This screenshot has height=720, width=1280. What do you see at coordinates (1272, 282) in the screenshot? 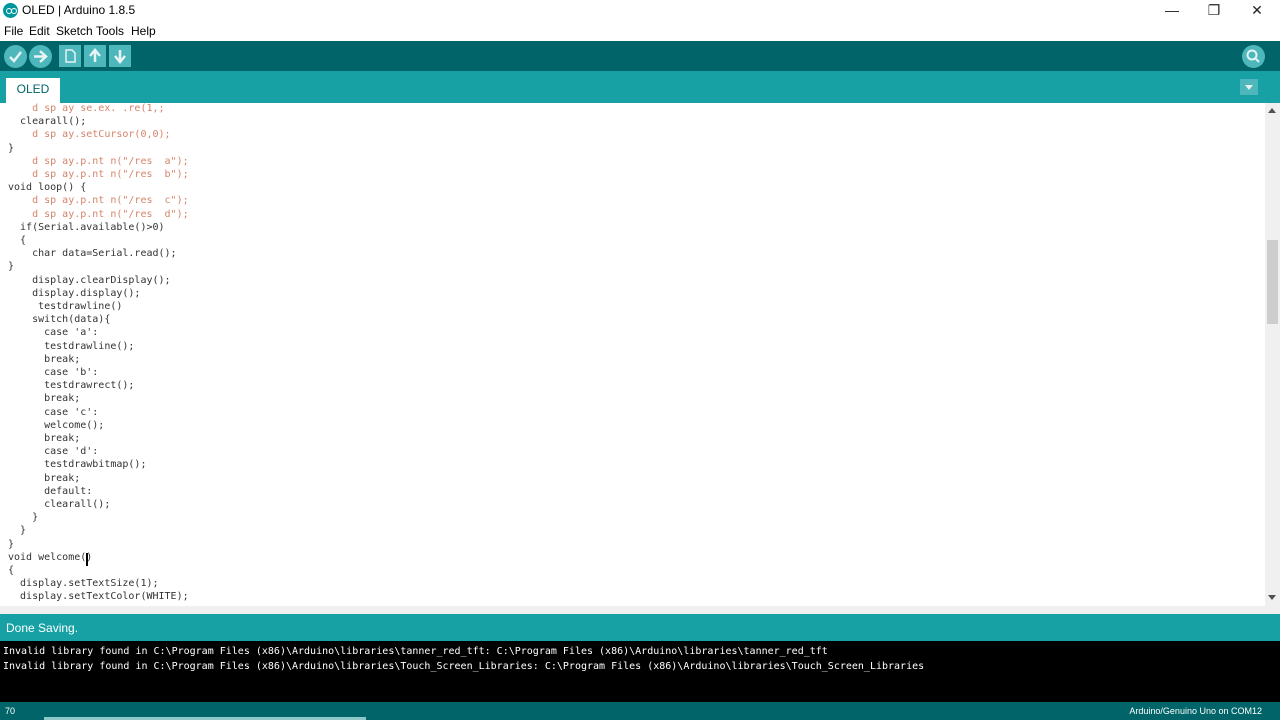
I see `scroll-thumb` at bounding box center [1272, 282].